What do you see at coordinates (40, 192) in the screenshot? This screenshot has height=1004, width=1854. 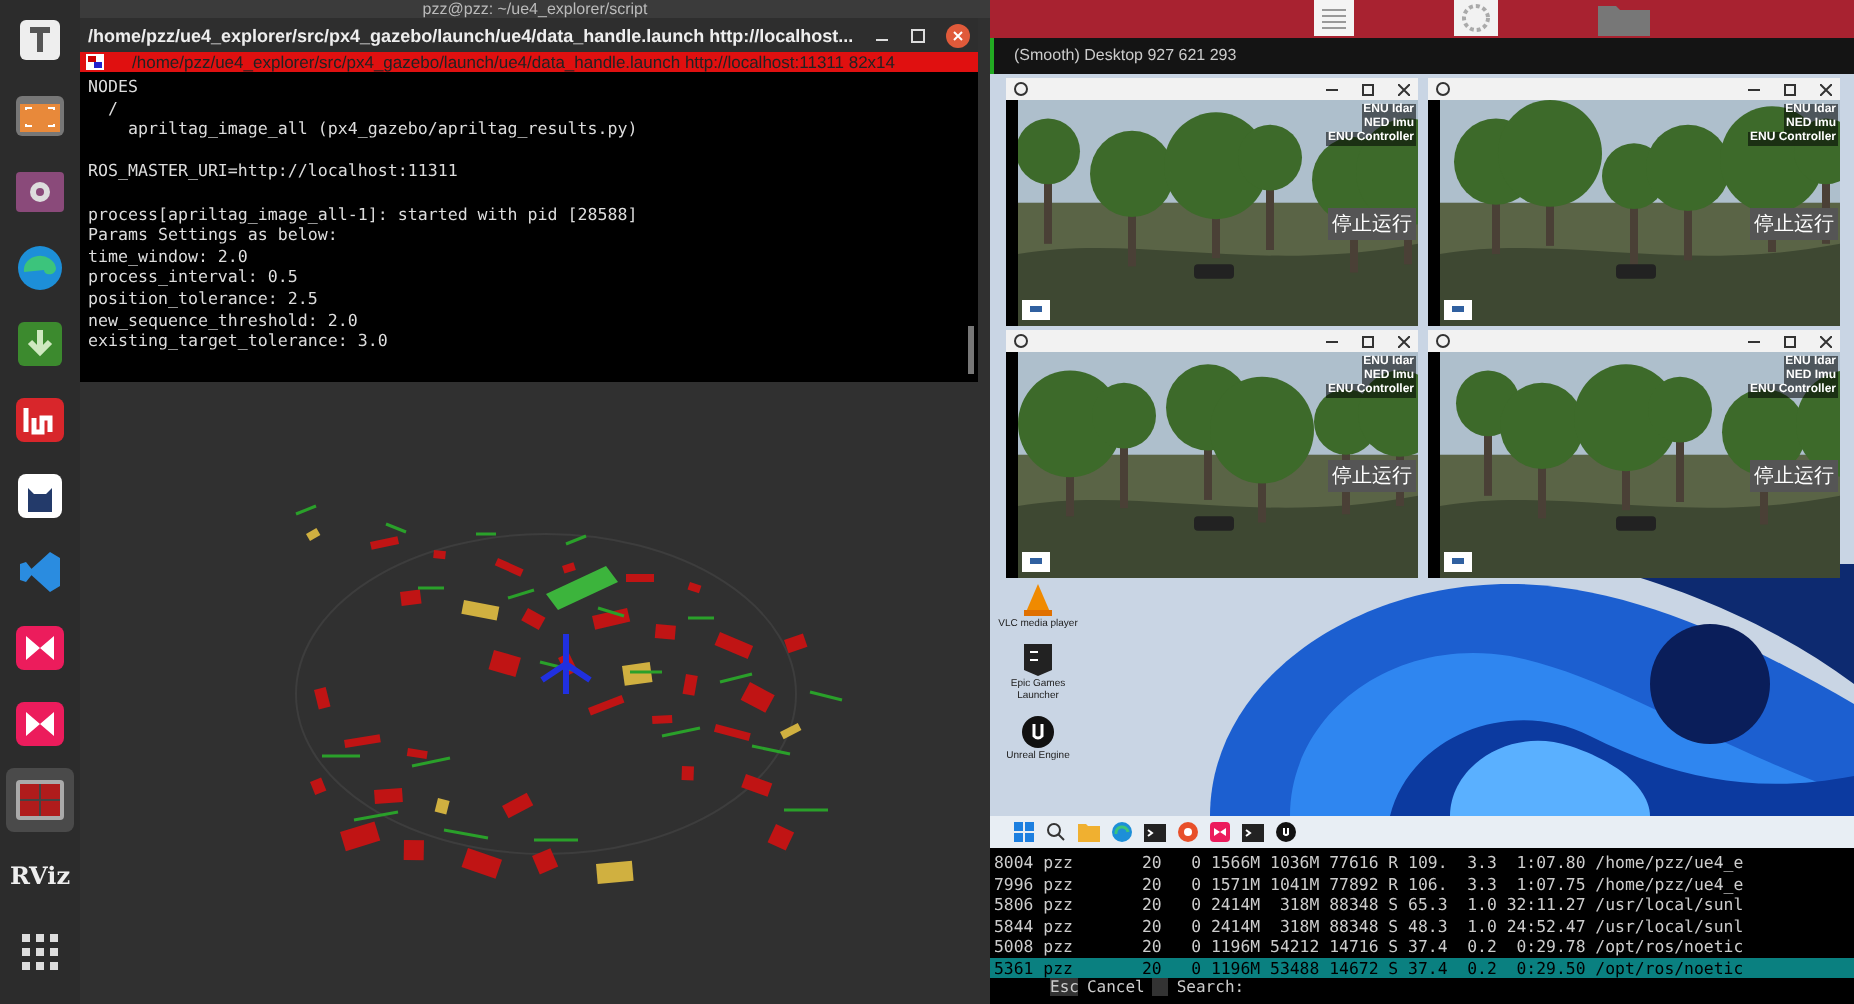 I see `film-icon` at bounding box center [40, 192].